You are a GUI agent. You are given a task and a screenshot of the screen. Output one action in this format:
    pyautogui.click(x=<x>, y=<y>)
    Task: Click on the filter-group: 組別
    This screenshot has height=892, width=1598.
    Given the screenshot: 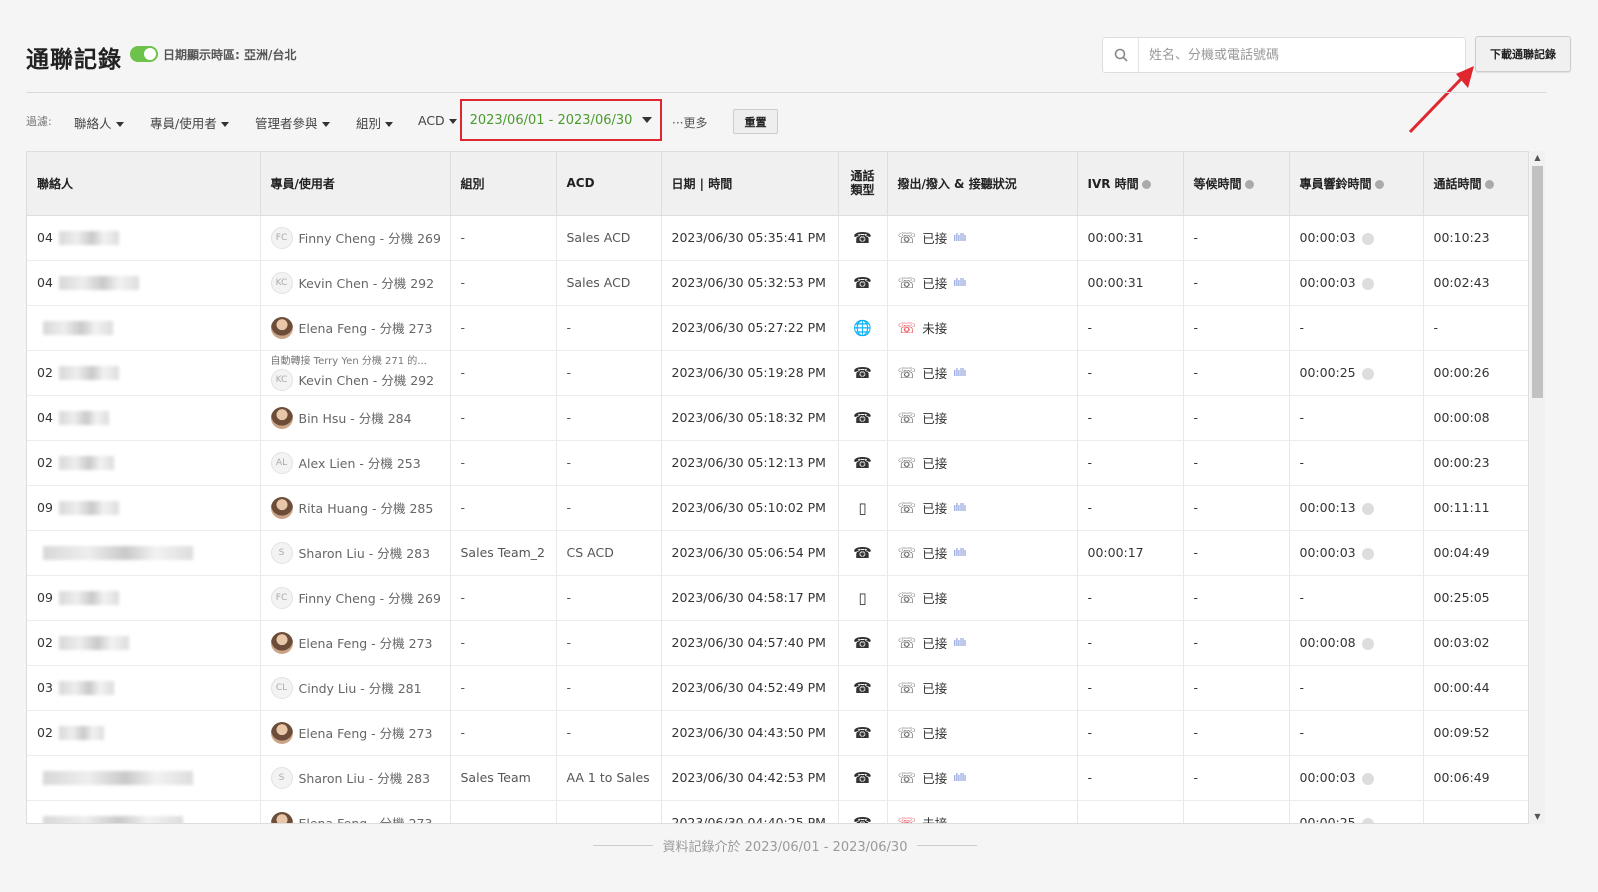 What is the action you would take?
    pyautogui.click(x=375, y=122)
    